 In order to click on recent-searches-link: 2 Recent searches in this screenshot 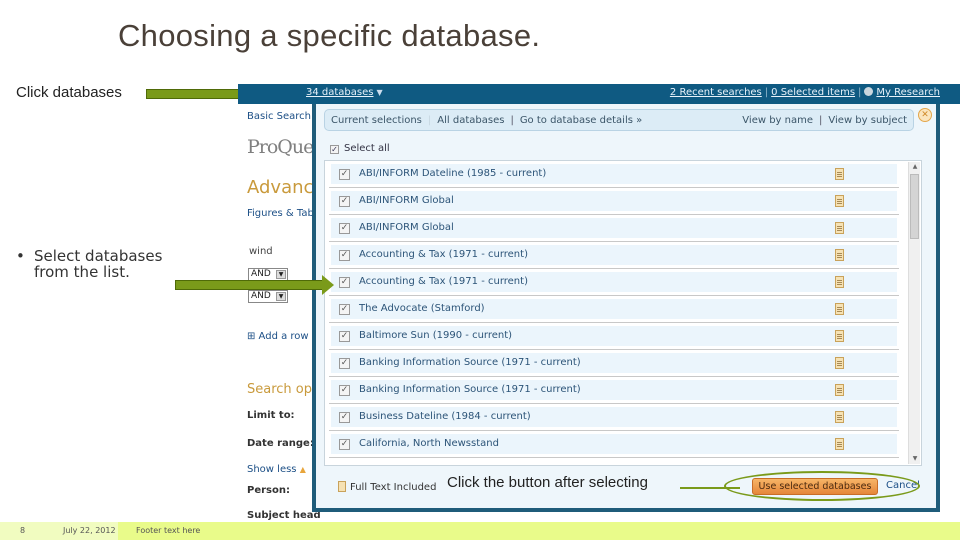, I will do `click(716, 92)`.